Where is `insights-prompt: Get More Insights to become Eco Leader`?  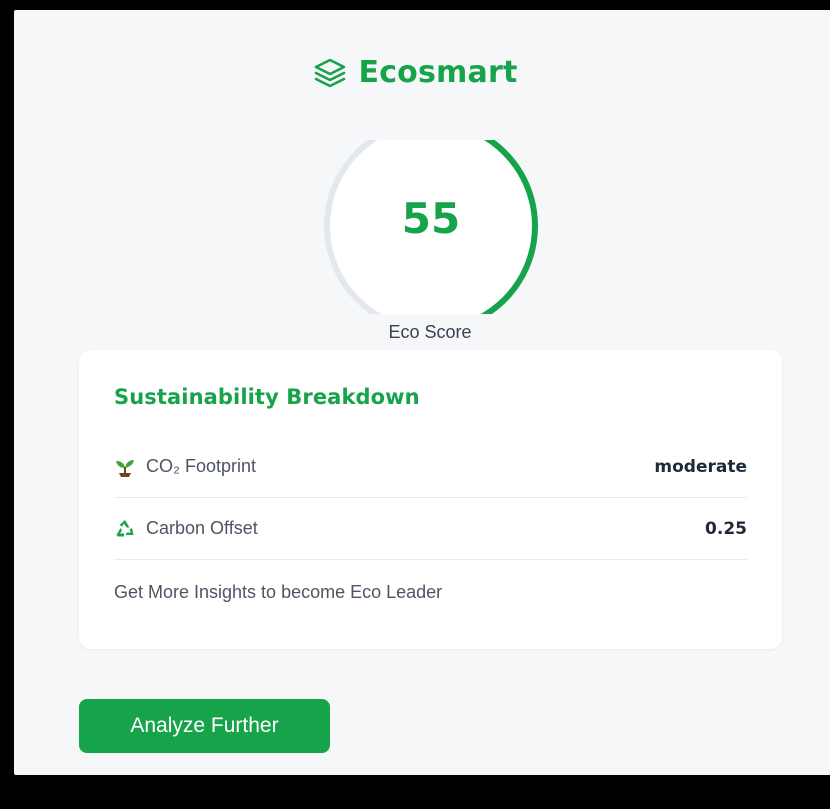
insights-prompt: Get More Insights to become Eco Leader is located at coordinates (278, 592).